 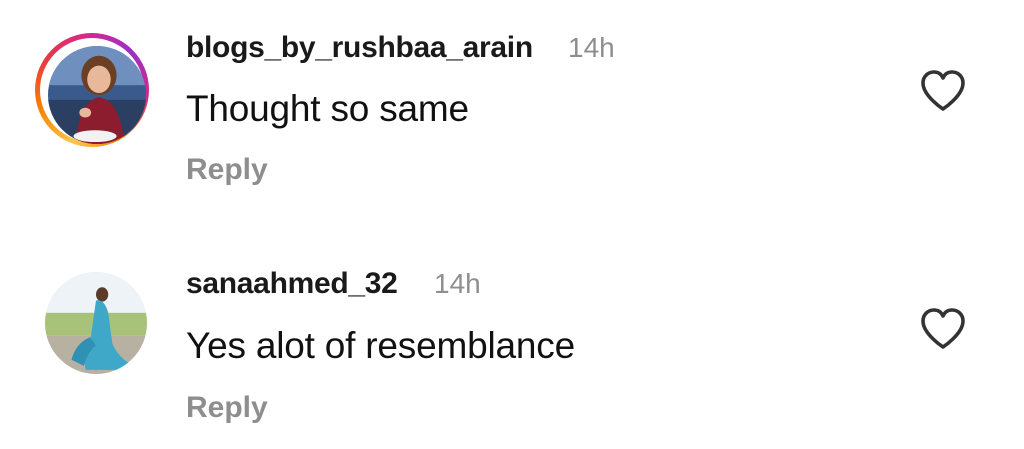 I want to click on comment-username: sanaahmed_32, so click(x=292, y=284).